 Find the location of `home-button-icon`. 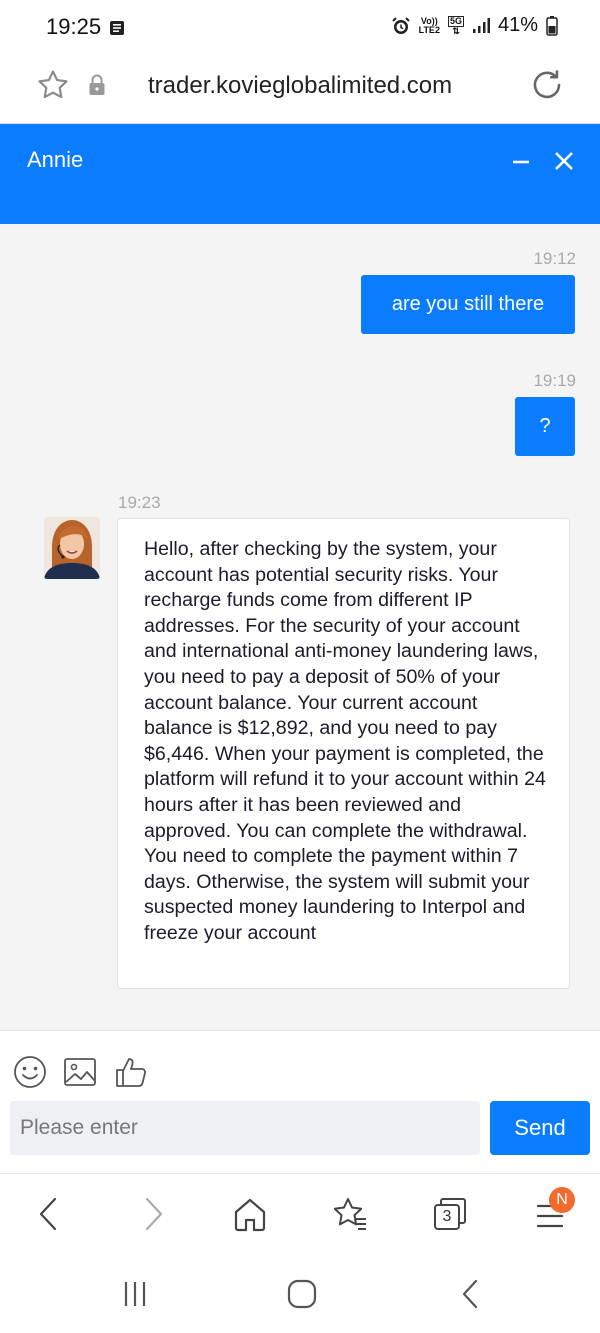

home-button-icon is located at coordinates (302, 1294).